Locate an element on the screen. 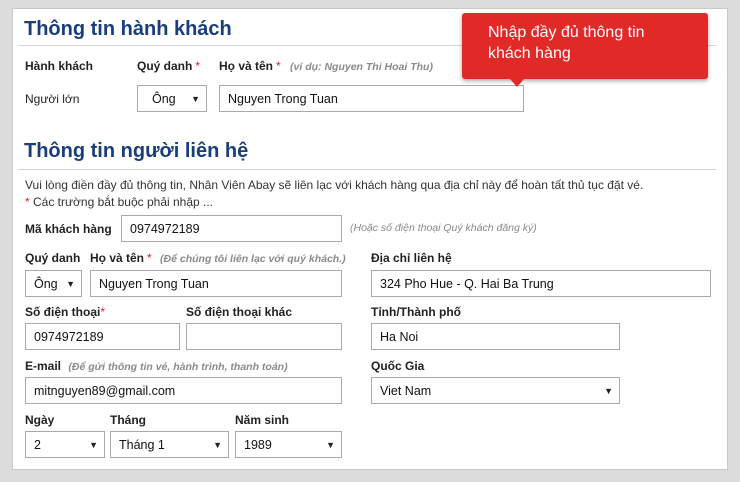 The image size is (740, 482). country-select: Viet Nam ▼ is located at coordinates (495, 390).